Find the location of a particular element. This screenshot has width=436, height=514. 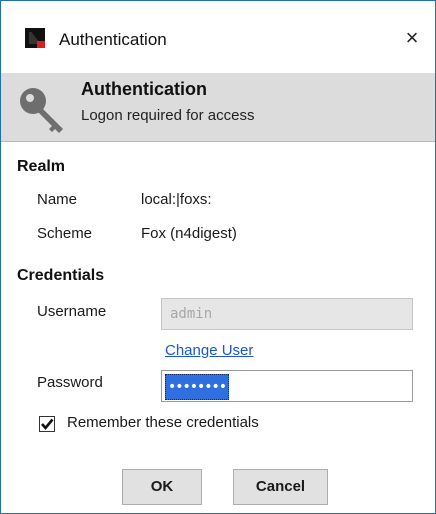

header-divider is located at coordinates (218, 141).